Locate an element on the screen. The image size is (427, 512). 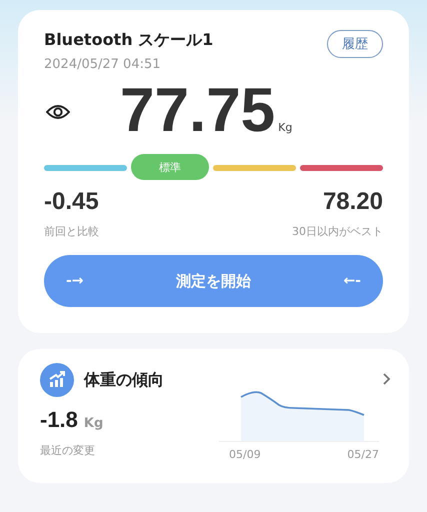
change-caption: 最近の変更 is located at coordinates (68, 450).